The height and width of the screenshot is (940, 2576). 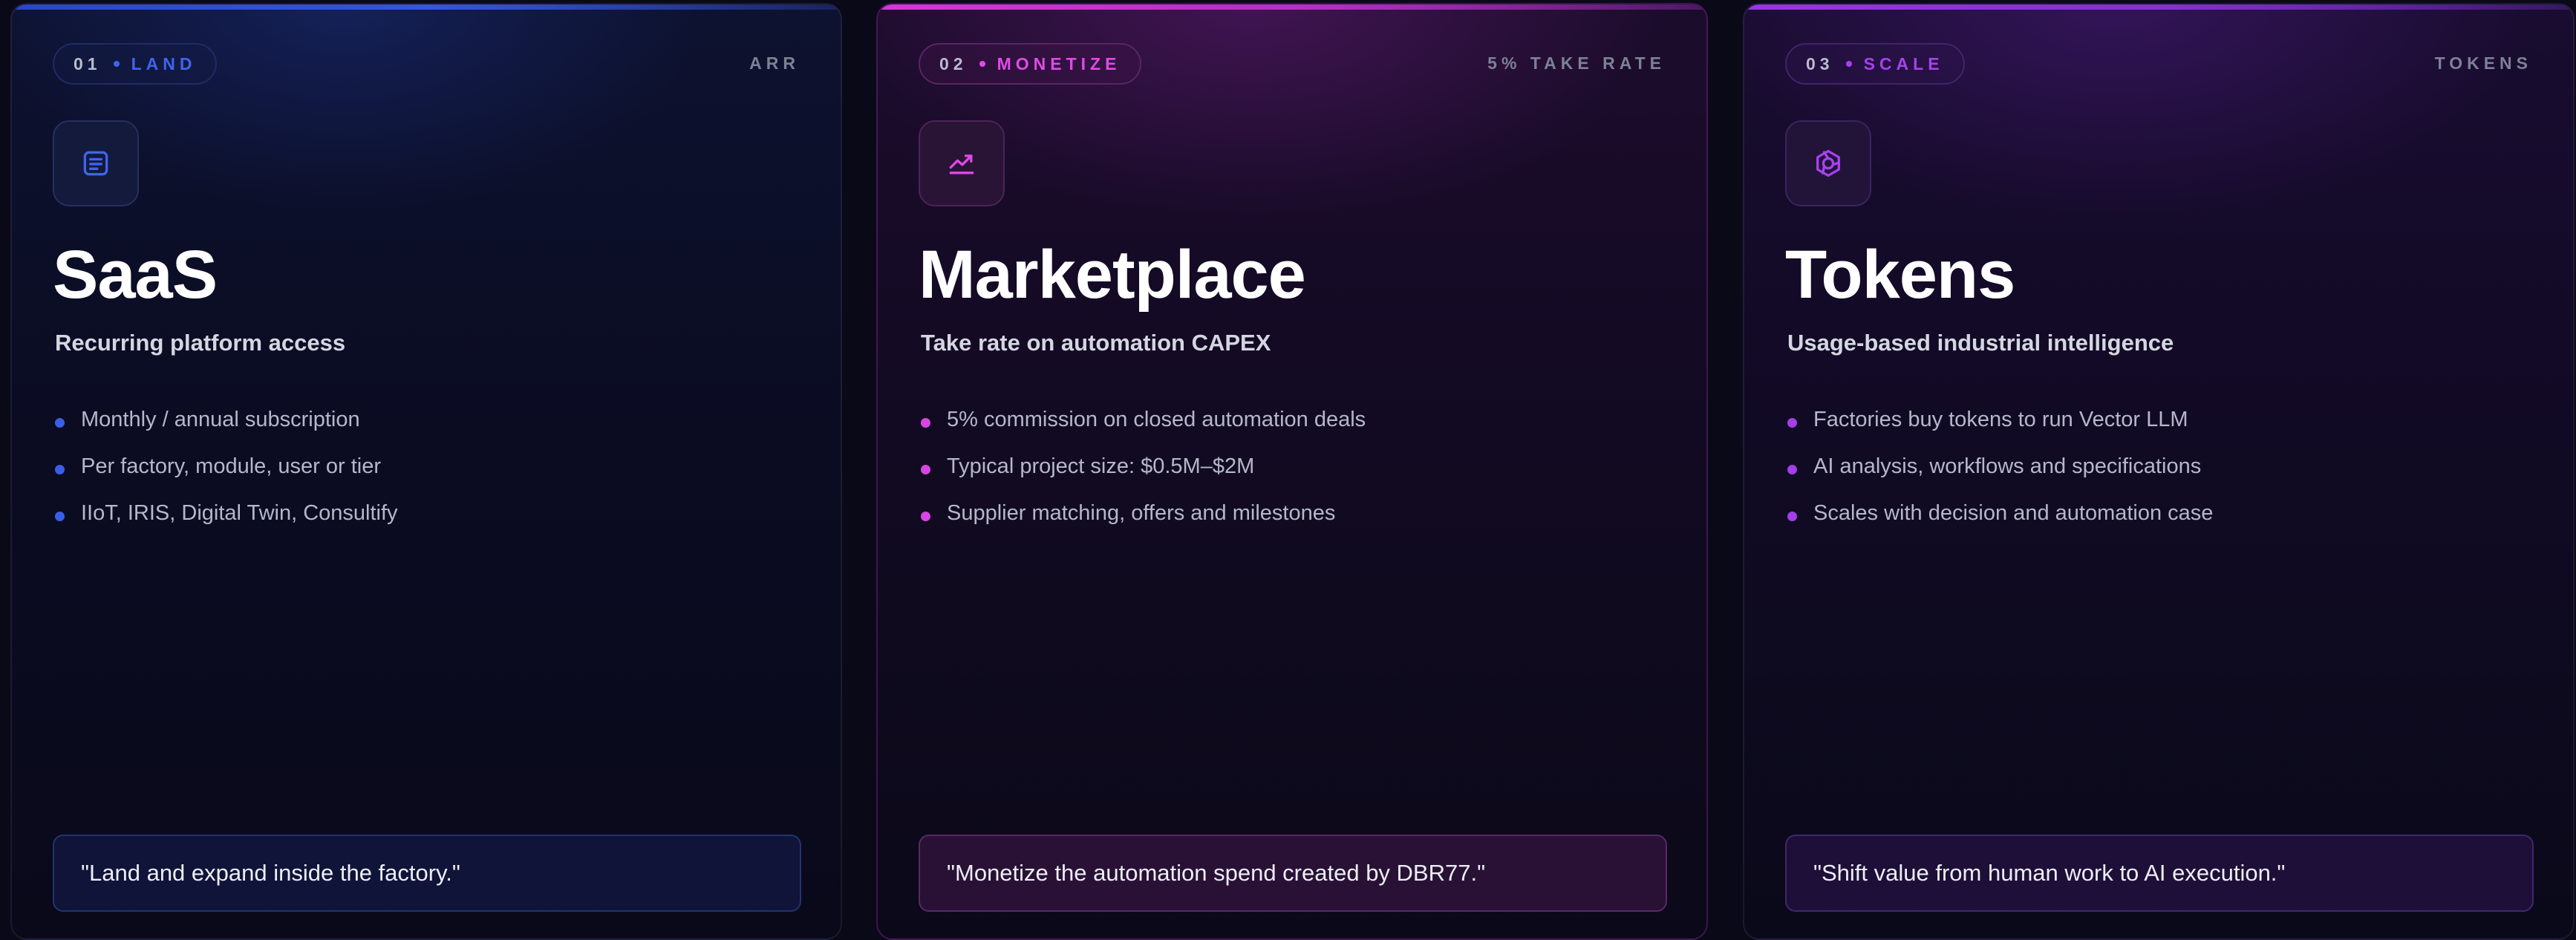 What do you see at coordinates (1096, 343) in the screenshot?
I see `card-subtitle: Take rate on automation CAPEX` at bounding box center [1096, 343].